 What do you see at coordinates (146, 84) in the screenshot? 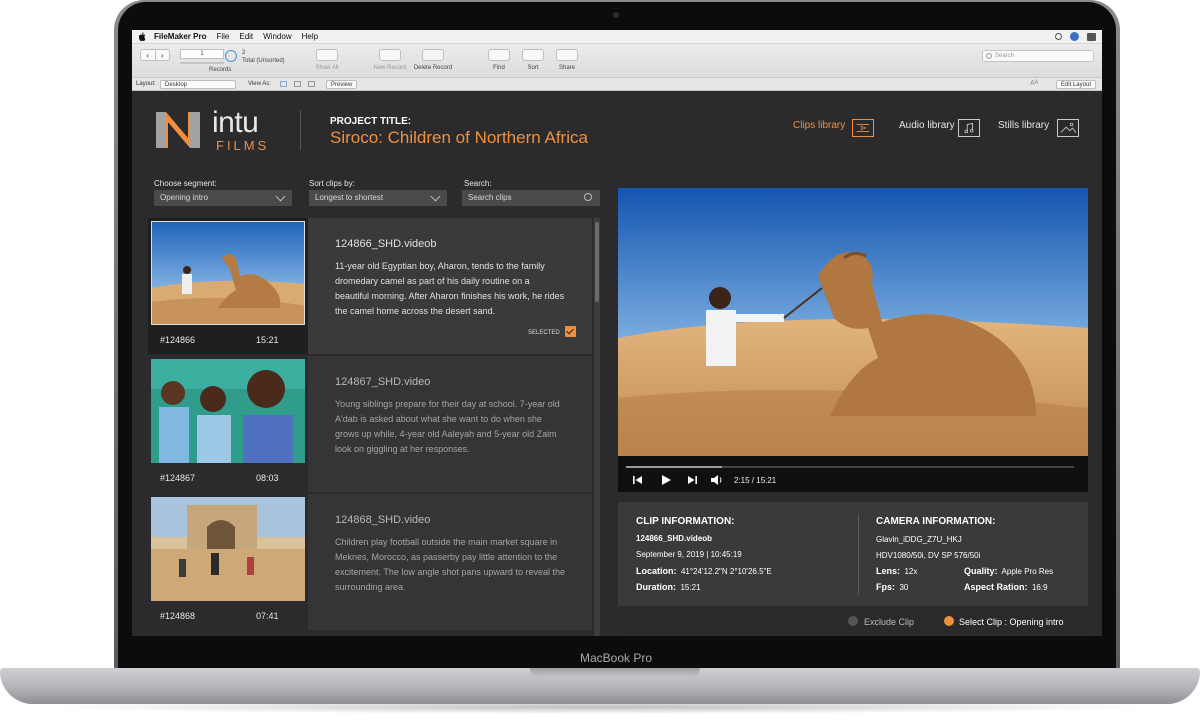
I see `layout-label: Layout:` at bounding box center [146, 84].